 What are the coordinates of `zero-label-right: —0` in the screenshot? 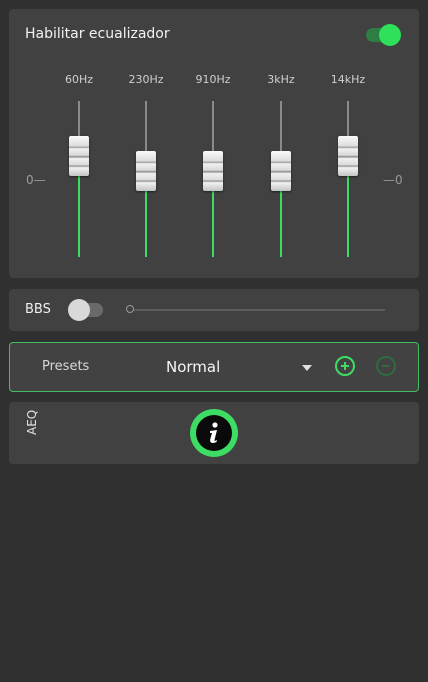 It's located at (393, 180).